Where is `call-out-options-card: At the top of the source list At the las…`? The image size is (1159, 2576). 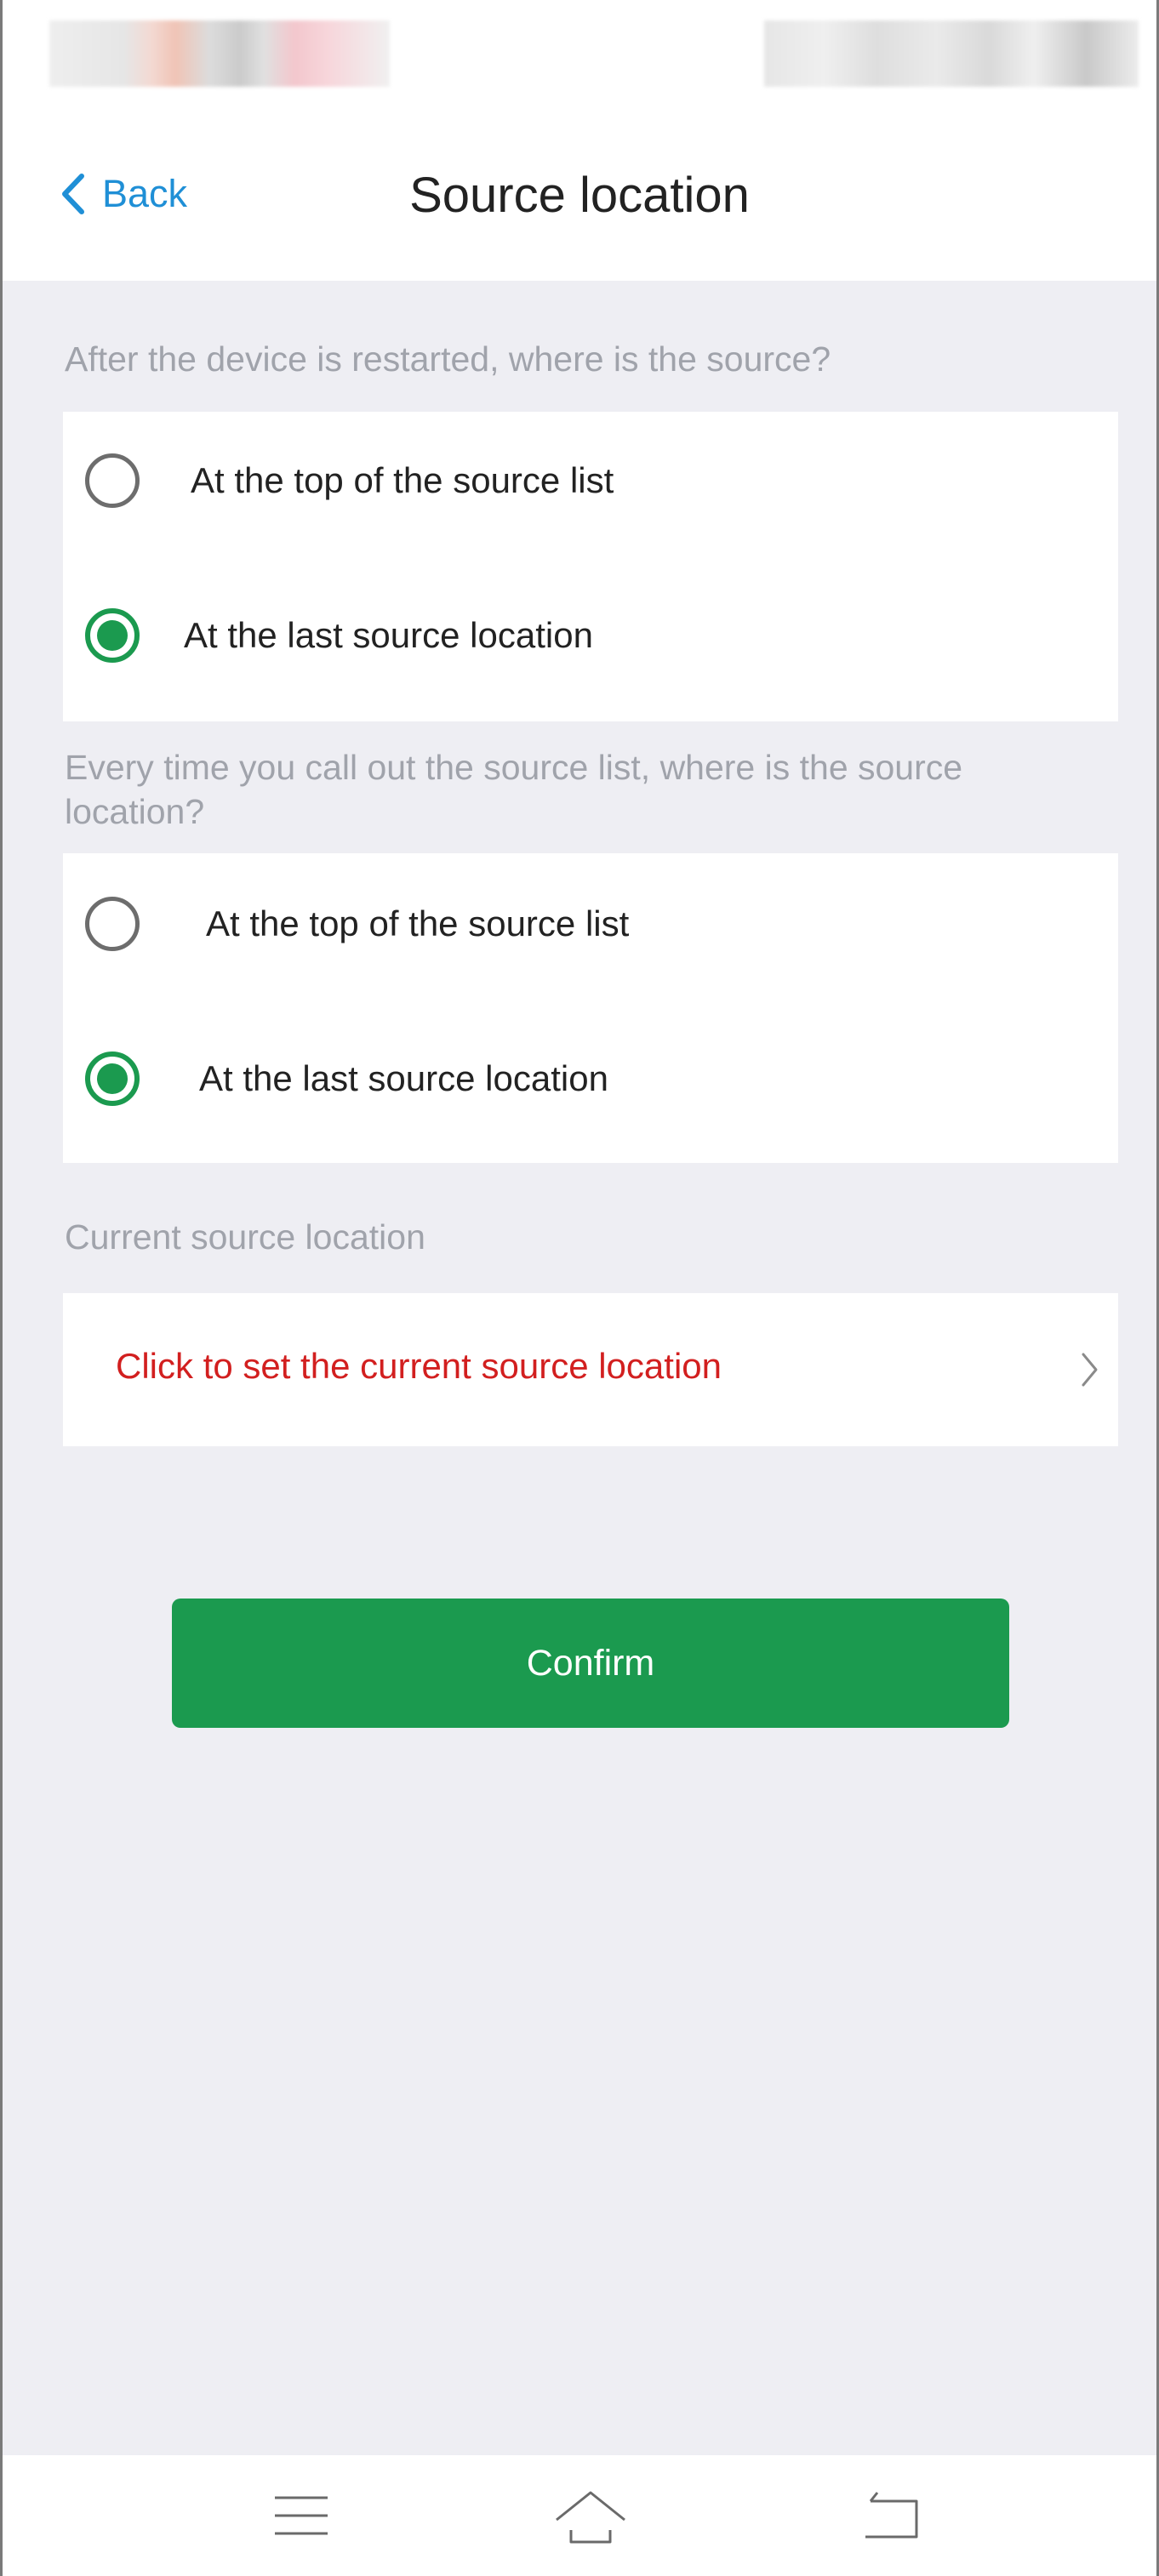 call-out-options-card: At the top of the source list At the las… is located at coordinates (590, 1008).